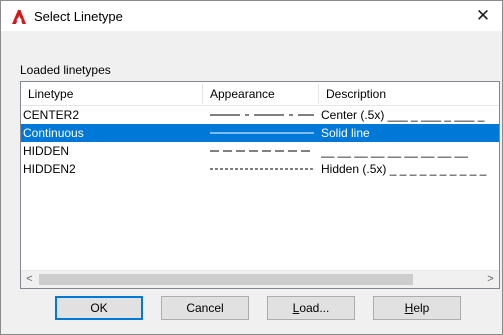  Describe the element at coordinates (403, 115) in the screenshot. I see `linetype-description: Center (.5x) ___ _ ___ _ ___ _` at that location.